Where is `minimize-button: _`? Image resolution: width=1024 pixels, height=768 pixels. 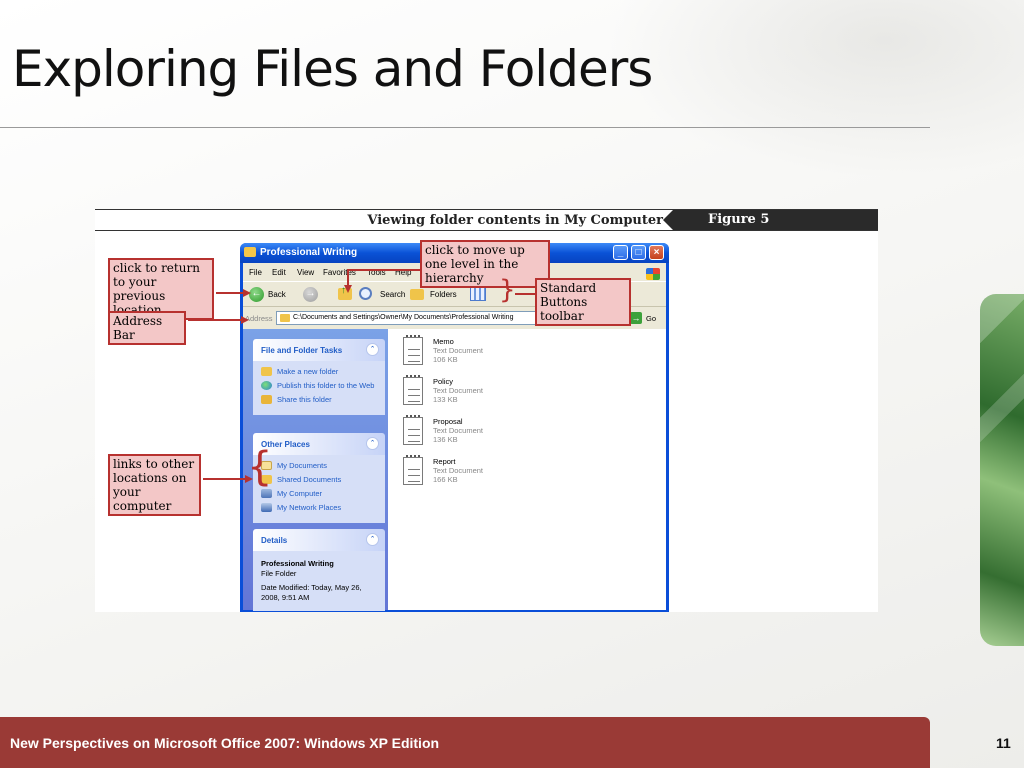 minimize-button: _ is located at coordinates (620, 252).